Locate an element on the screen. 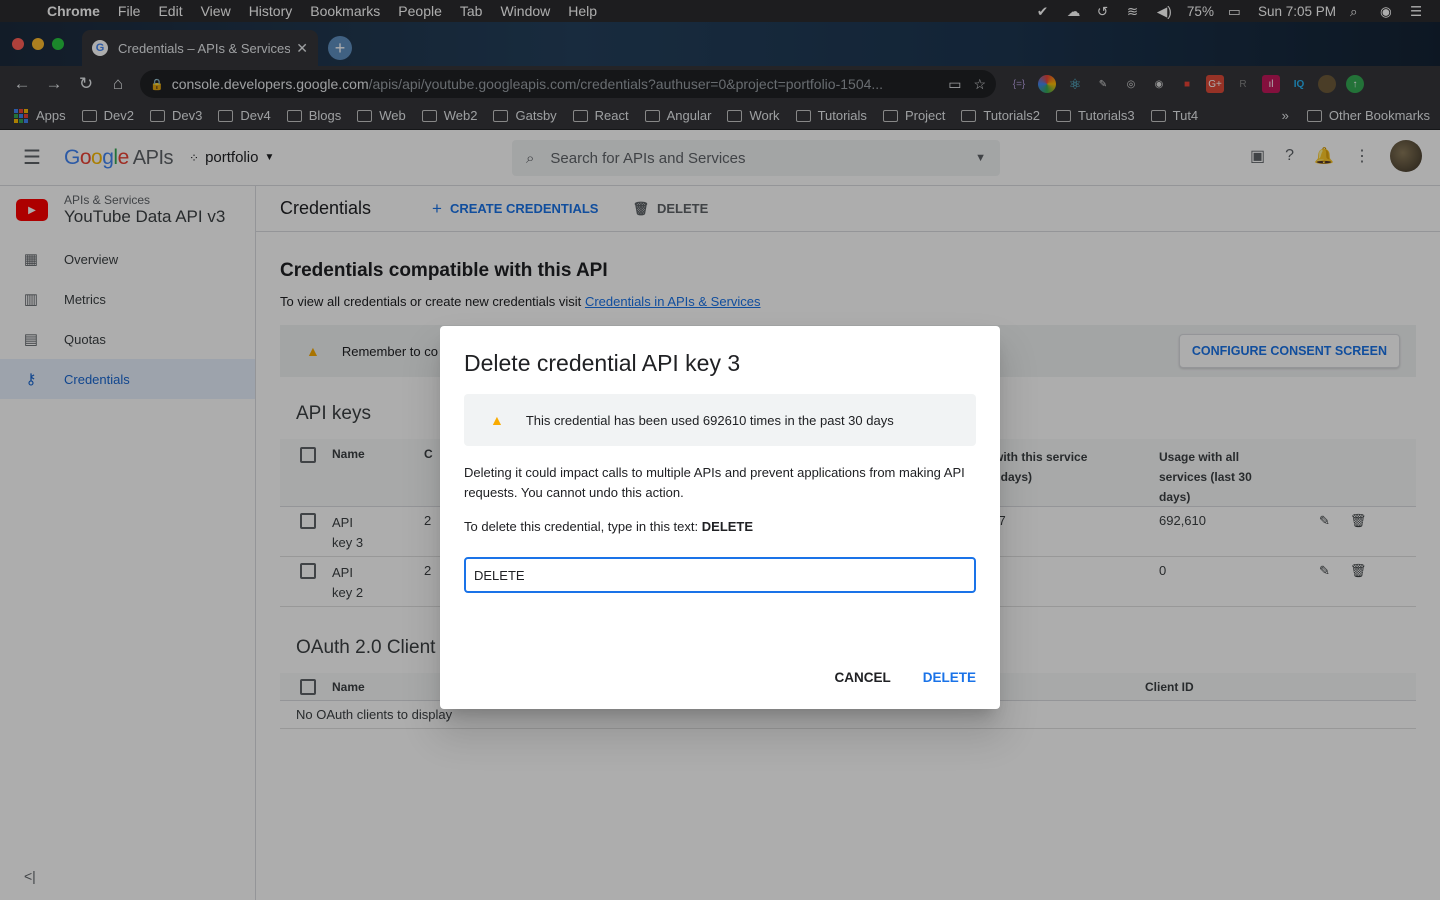  dialog-actions: CANCEL DELETE is located at coordinates (905, 677).